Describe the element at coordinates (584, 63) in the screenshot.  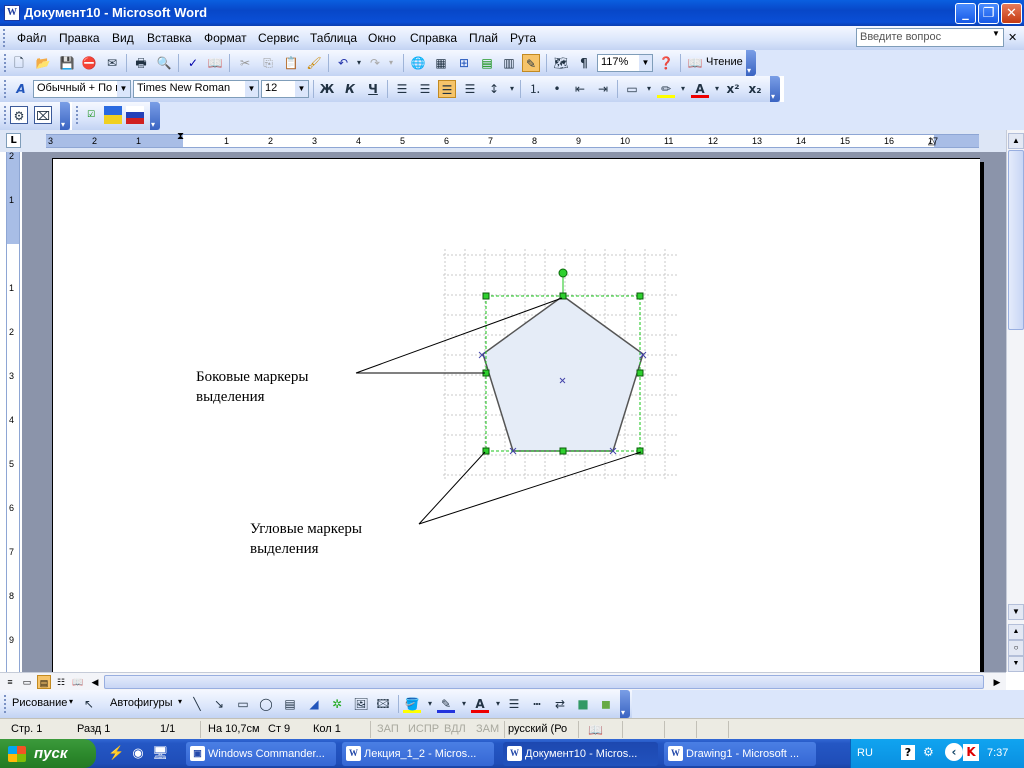
I see `show-formatting-icon: ¶` at that location.